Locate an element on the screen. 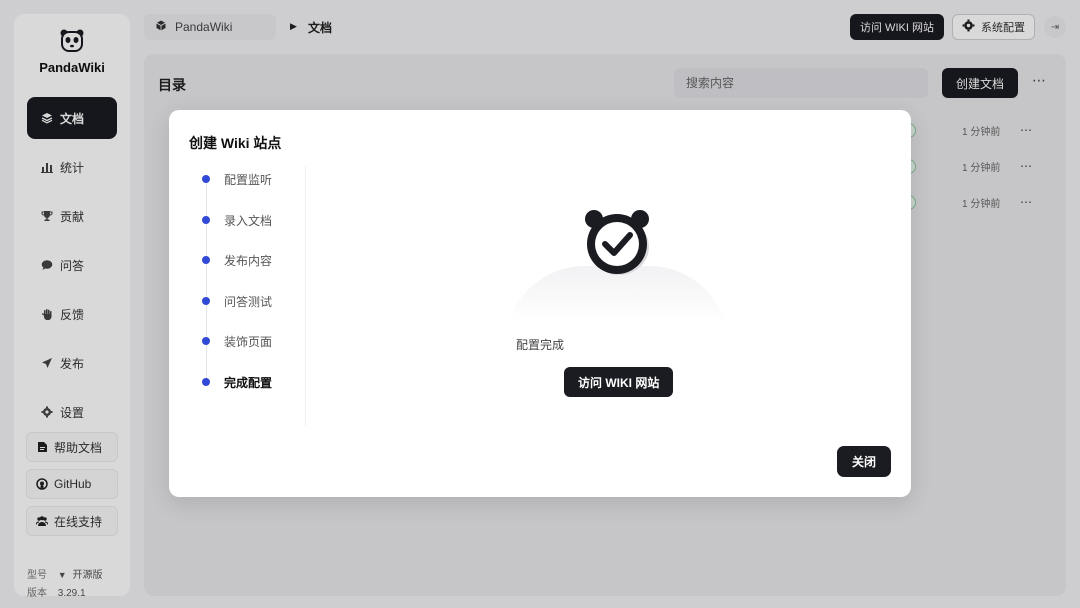  step-label: 发布内容 is located at coordinates (248, 260).